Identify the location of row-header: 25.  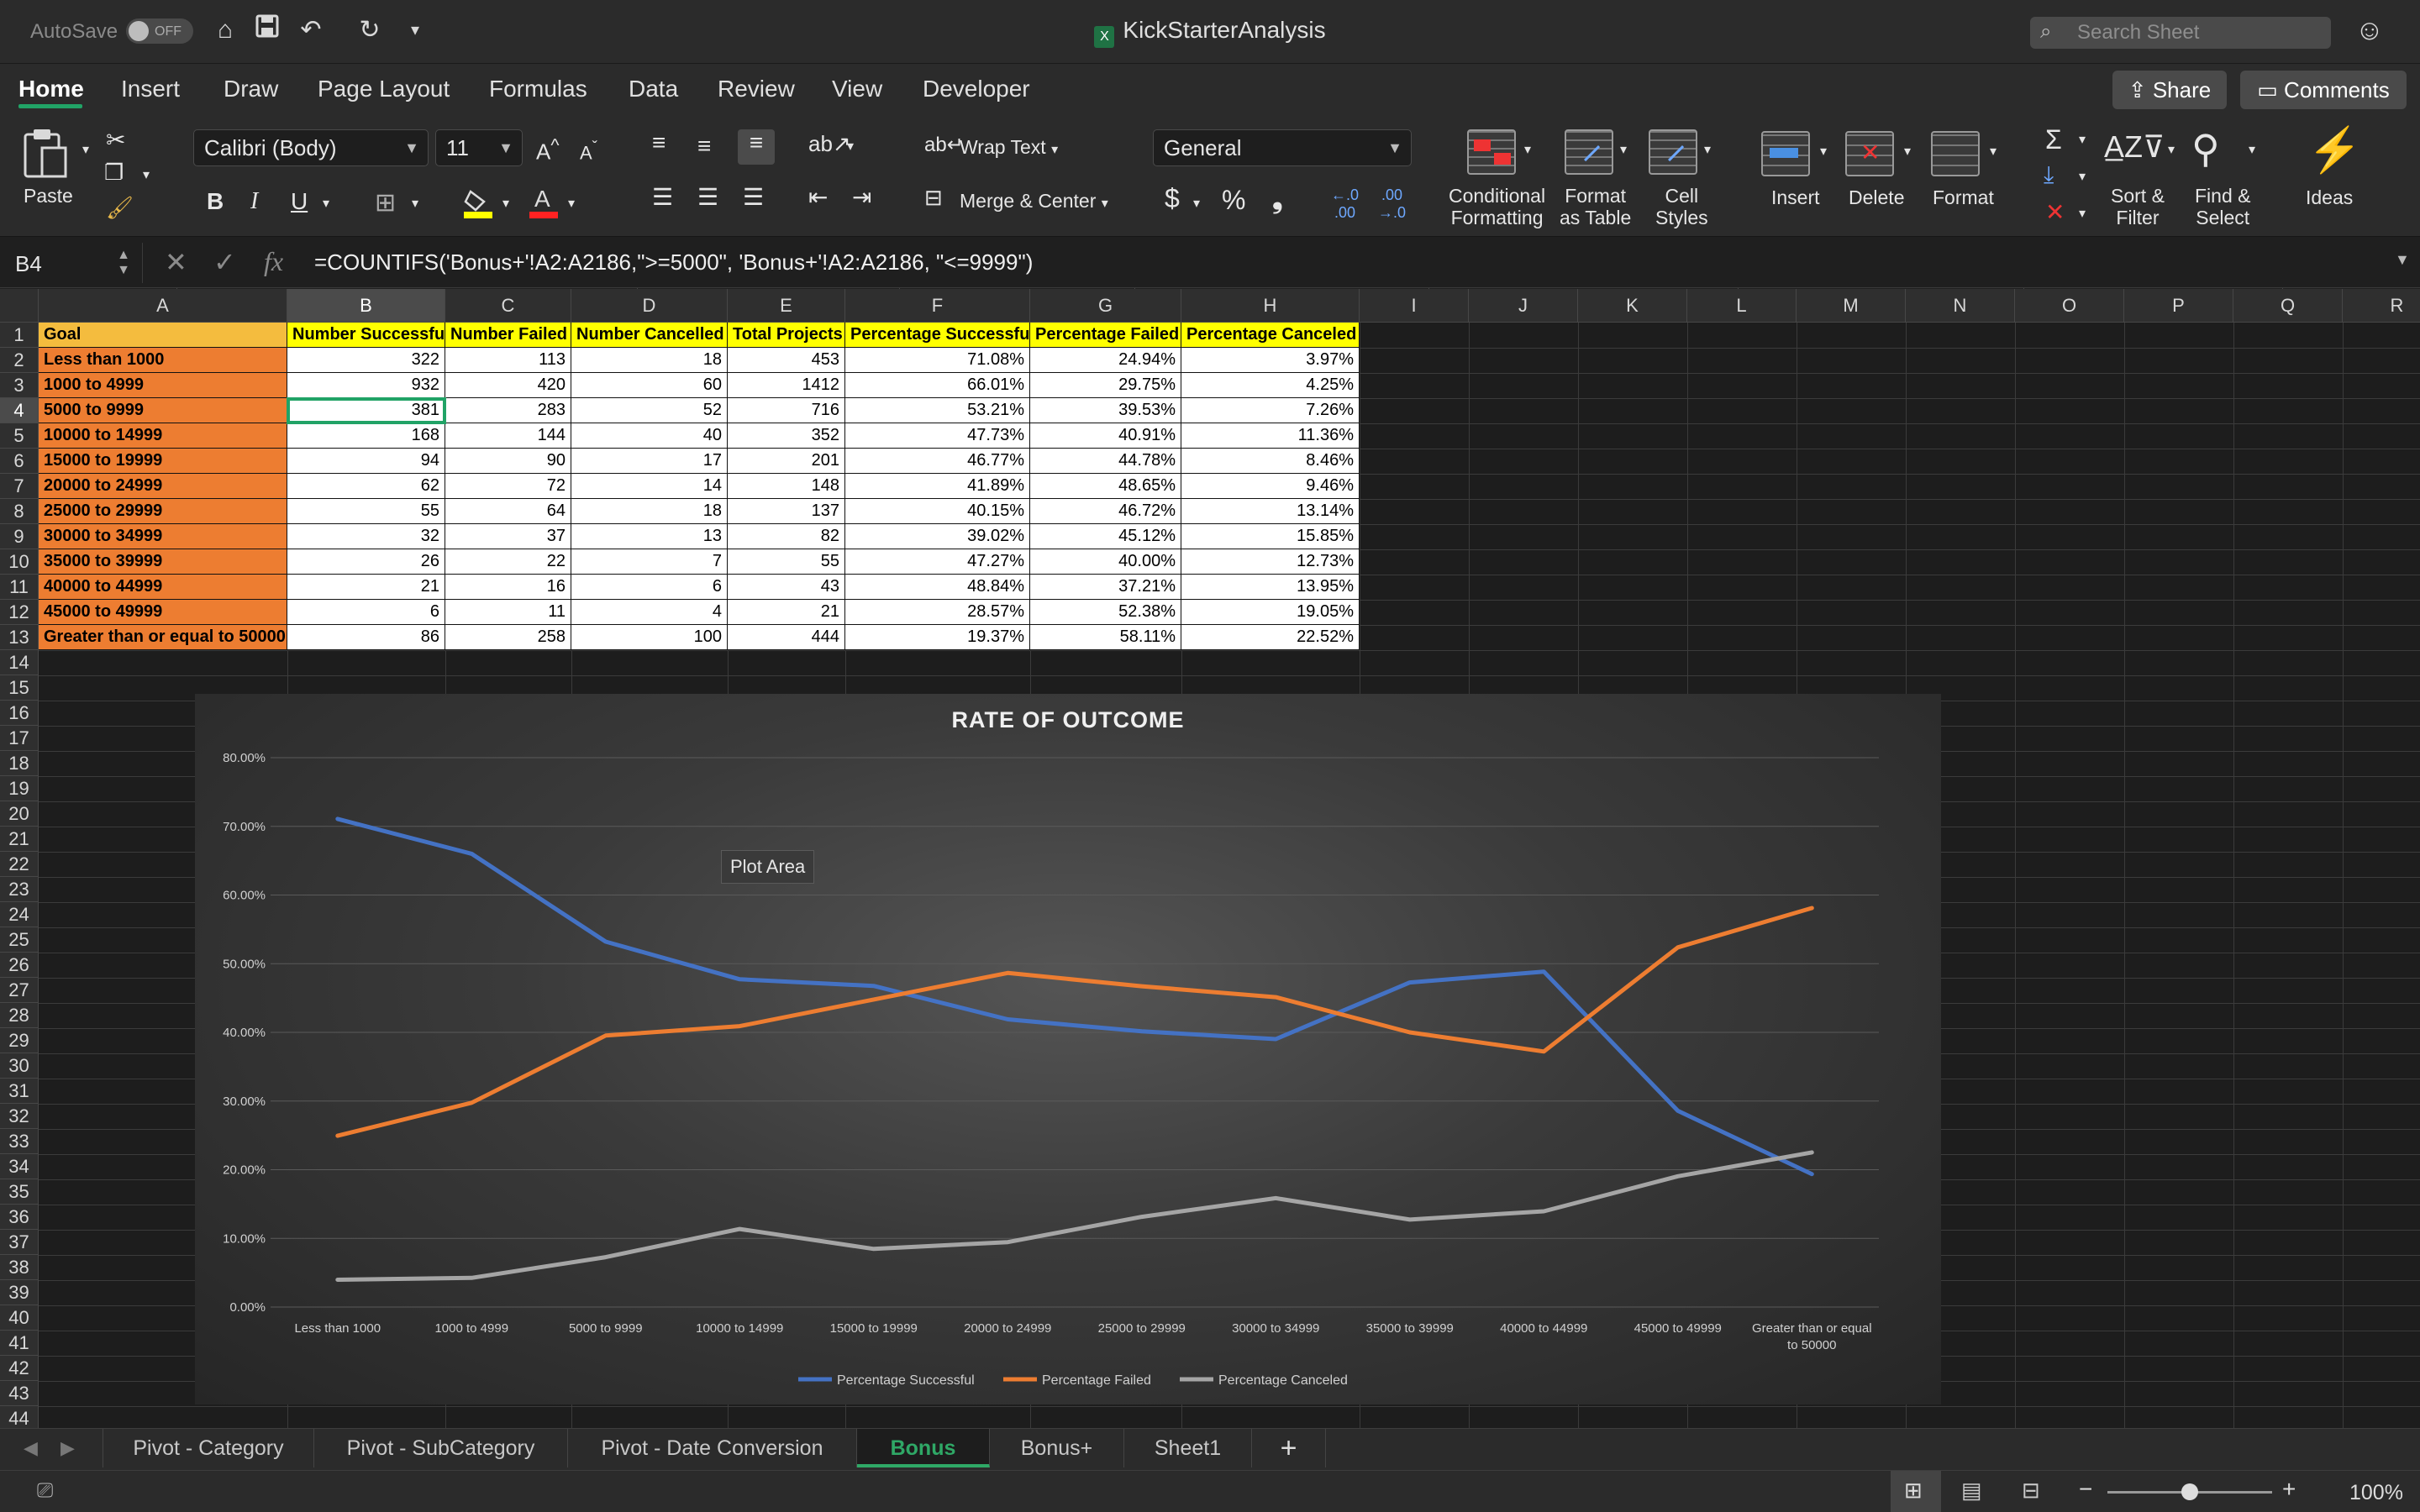
(19, 940).